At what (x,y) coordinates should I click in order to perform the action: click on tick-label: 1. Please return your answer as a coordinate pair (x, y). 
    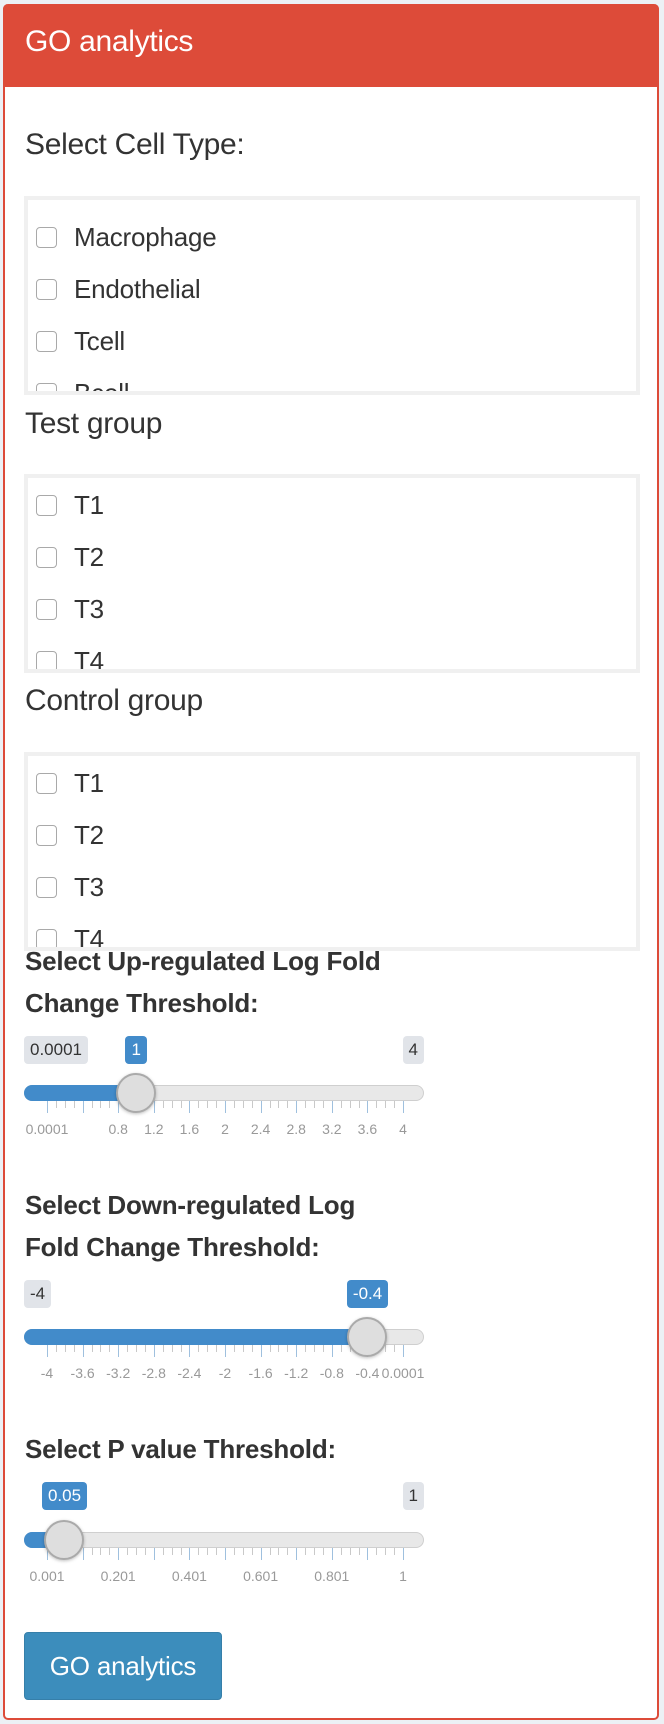
    Looking at the image, I should click on (403, 1576).